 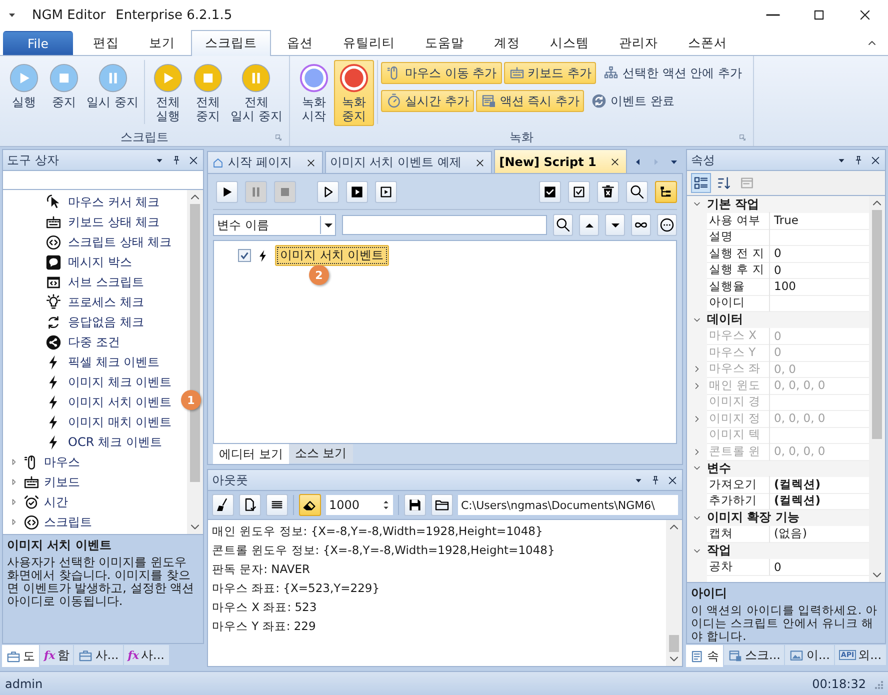 I want to click on view-tab: 에디터 보기, so click(x=251, y=454).